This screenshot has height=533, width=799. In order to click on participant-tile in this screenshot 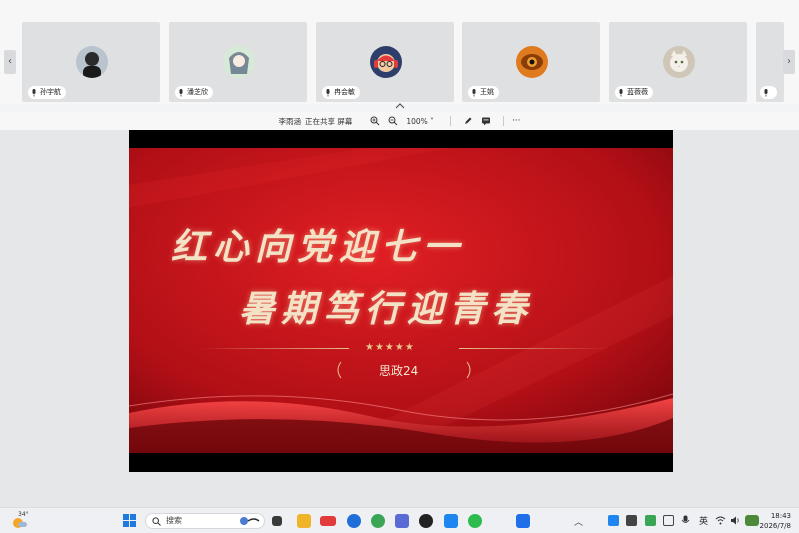, I will do `click(770, 62)`.